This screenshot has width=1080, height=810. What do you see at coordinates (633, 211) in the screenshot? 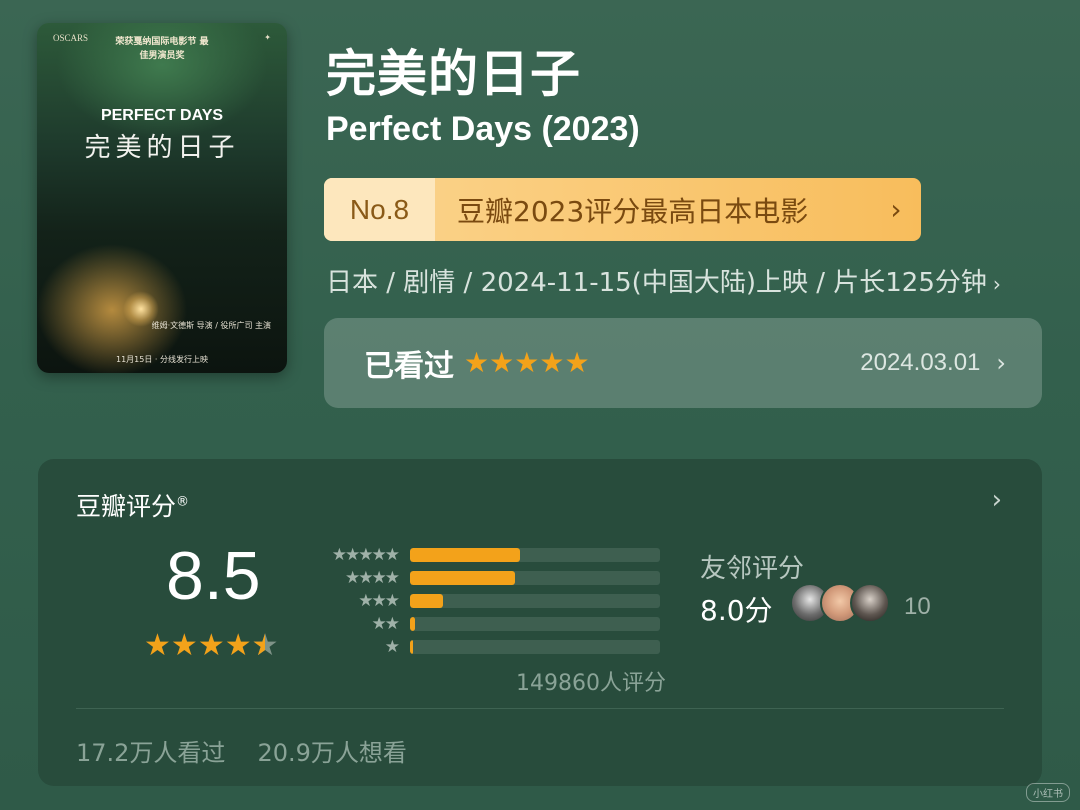
I see `rank-text: 豆瓣2023评分最高日本电影` at bounding box center [633, 211].